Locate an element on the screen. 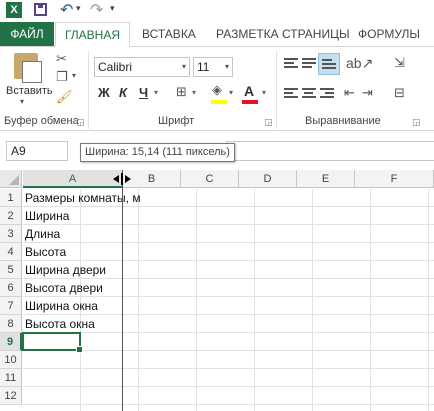 This screenshot has width=434, height=411. orientation-icon: ab↗ is located at coordinates (359, 63).